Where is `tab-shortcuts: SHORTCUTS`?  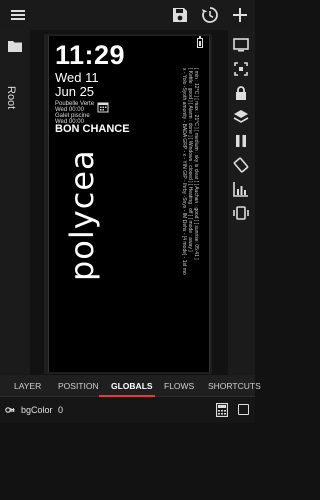 tab-shortcuts: SHORTCUTS is located at coordinates (234, 386).